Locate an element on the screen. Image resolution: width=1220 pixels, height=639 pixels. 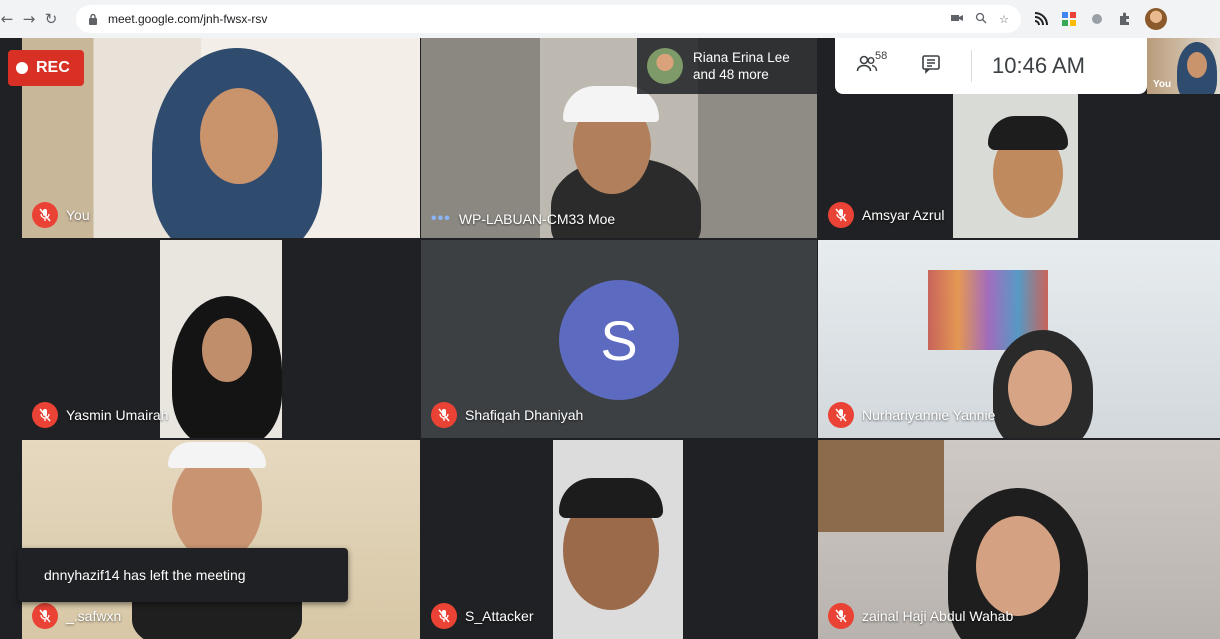
participant-tile-shafiqah: S Shafiqah Dhaniyah is located at coordinates (619, 339).